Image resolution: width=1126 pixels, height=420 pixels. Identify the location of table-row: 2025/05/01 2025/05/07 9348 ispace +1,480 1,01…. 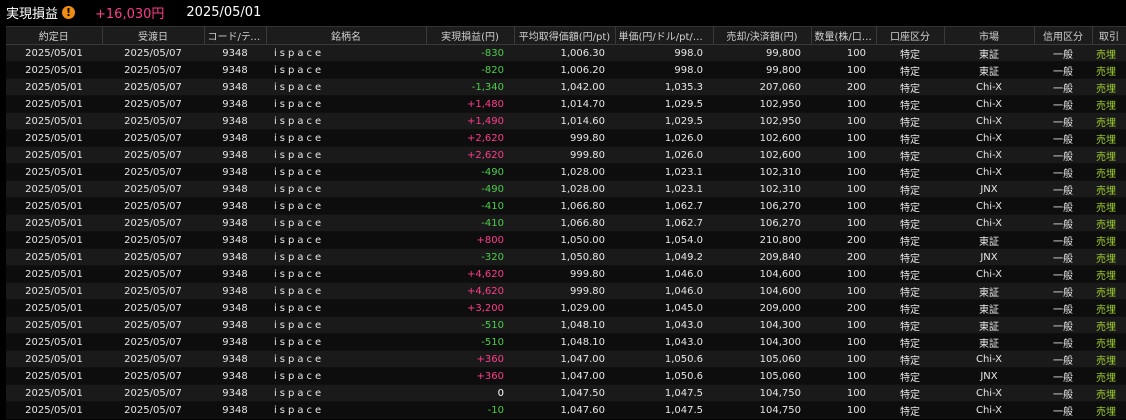
(566, 104).